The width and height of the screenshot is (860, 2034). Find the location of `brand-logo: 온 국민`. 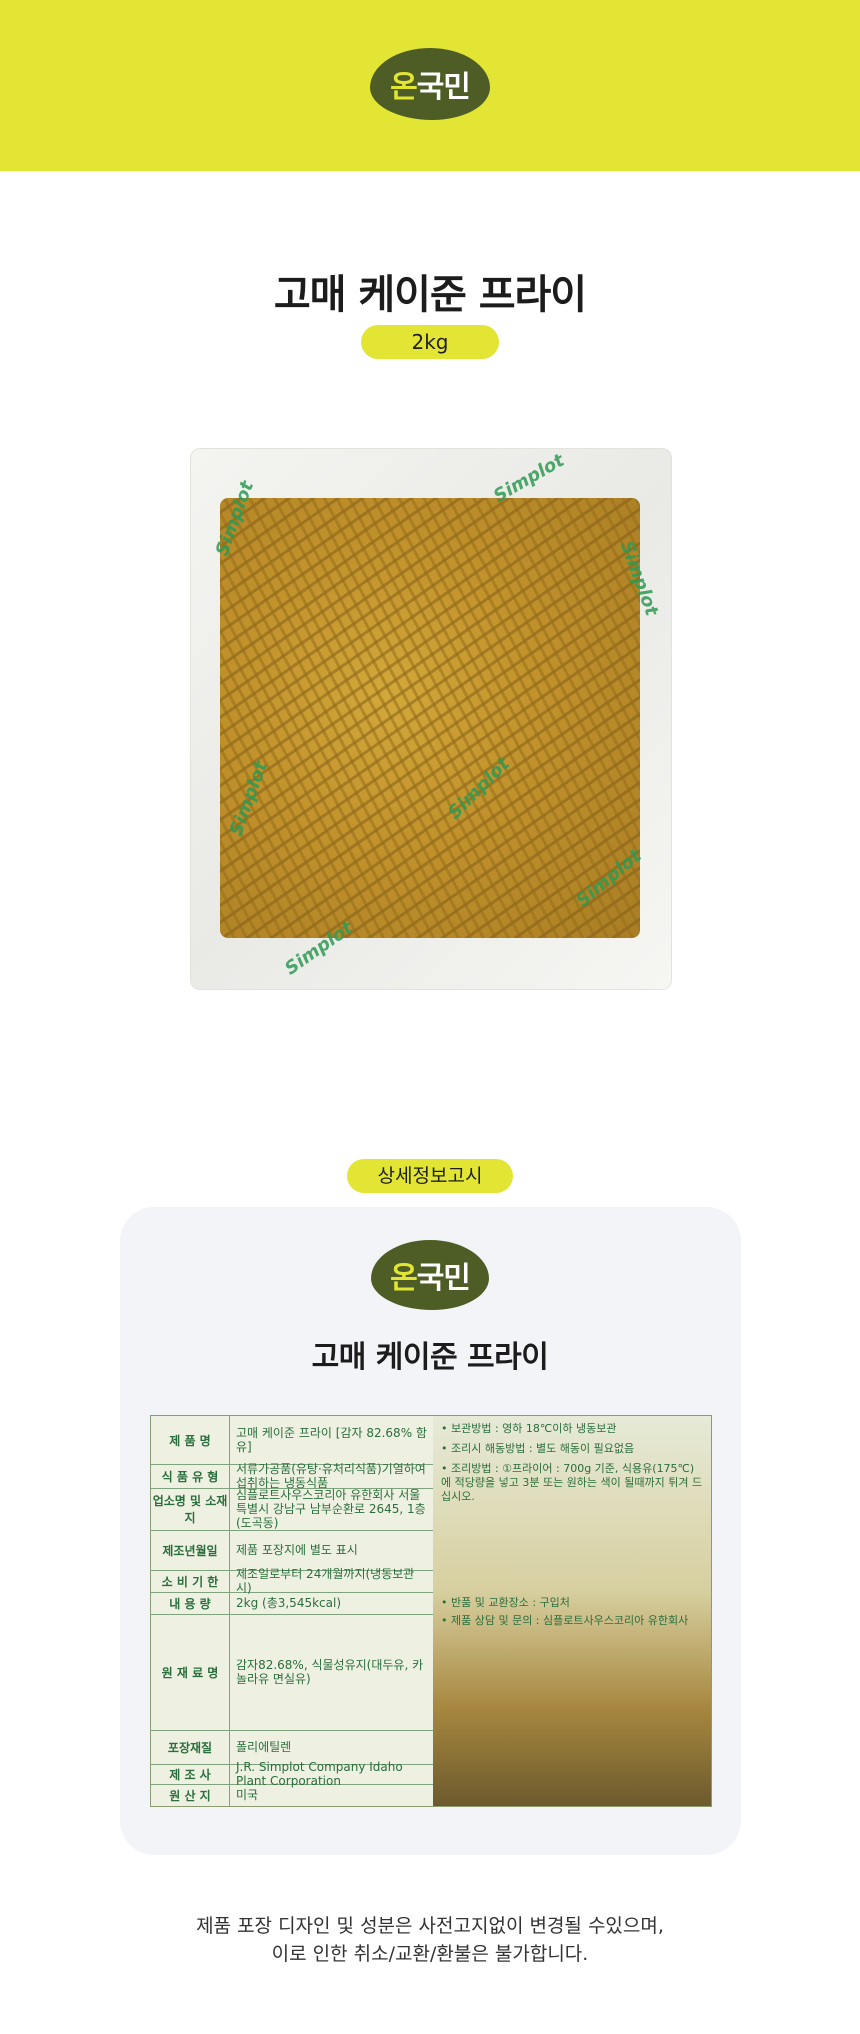

brand-logo: 온 국민 is located at coordinates (430, 84).